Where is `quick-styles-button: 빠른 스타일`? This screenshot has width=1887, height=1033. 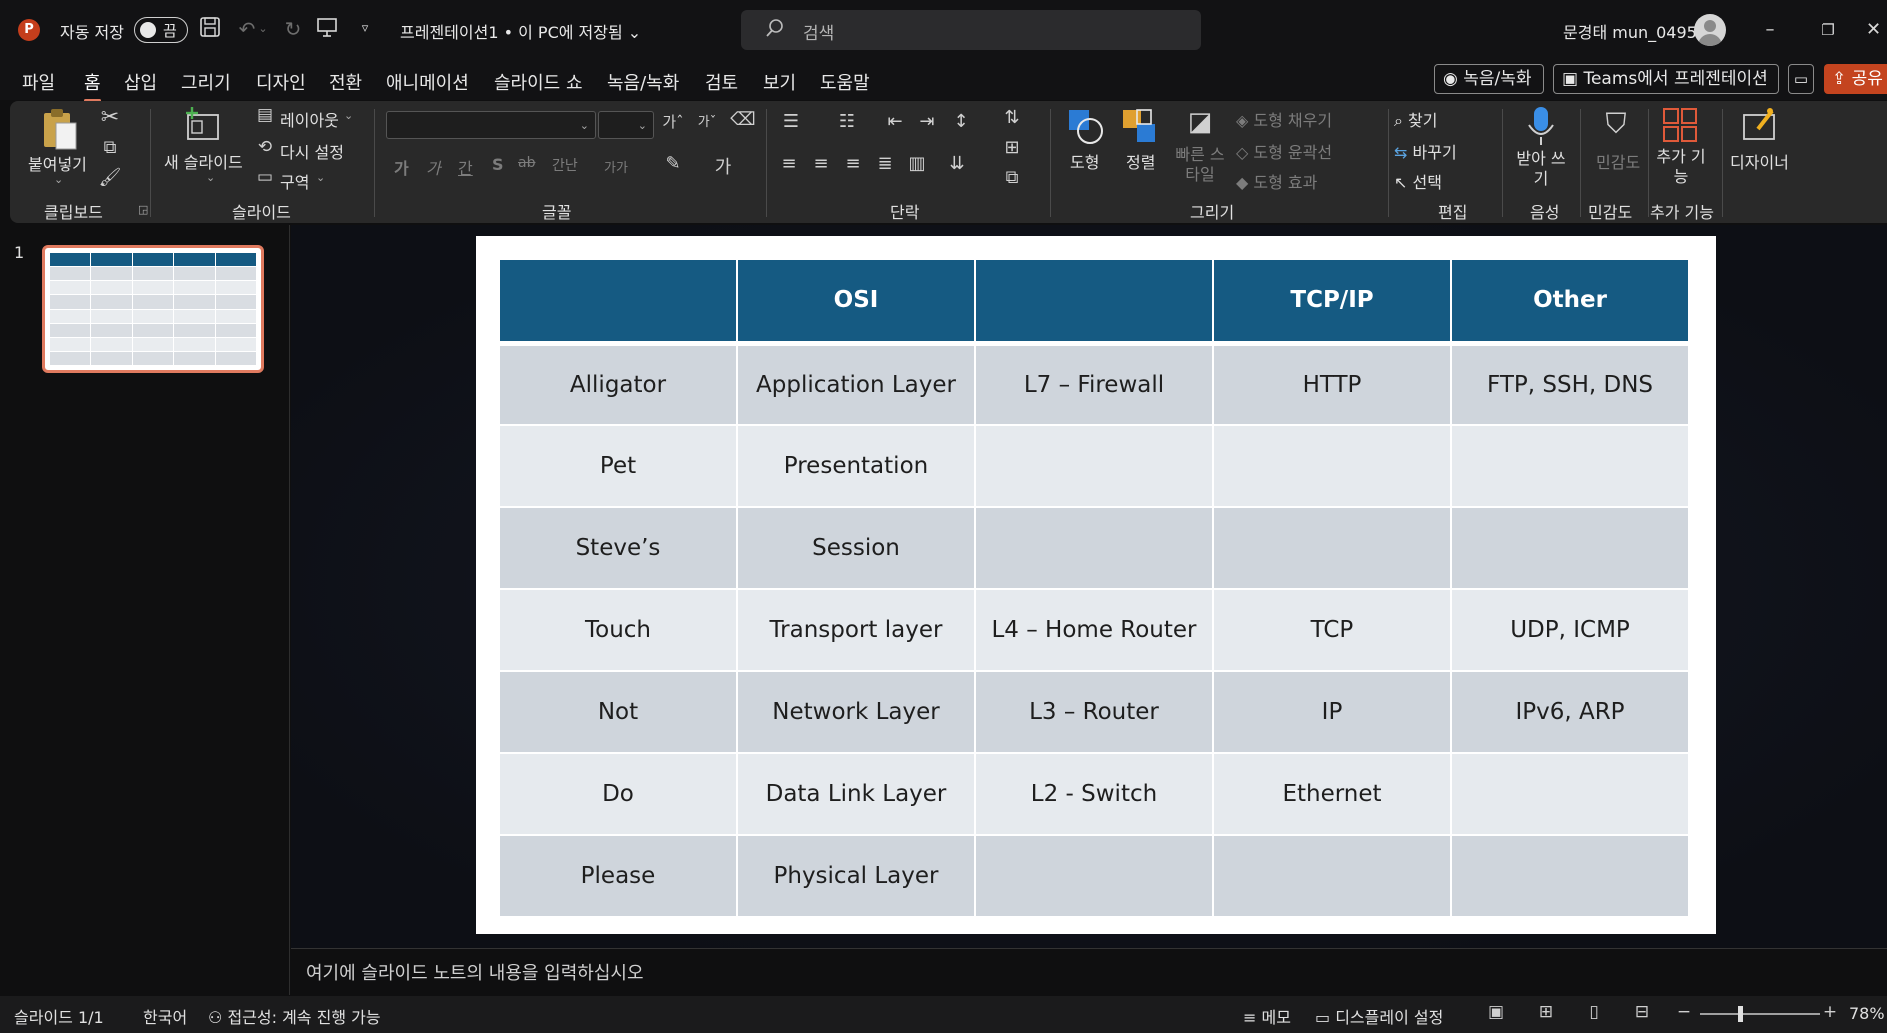
quick-styles-button: 빠른 스타일 is located at coordinates (1200, 165).